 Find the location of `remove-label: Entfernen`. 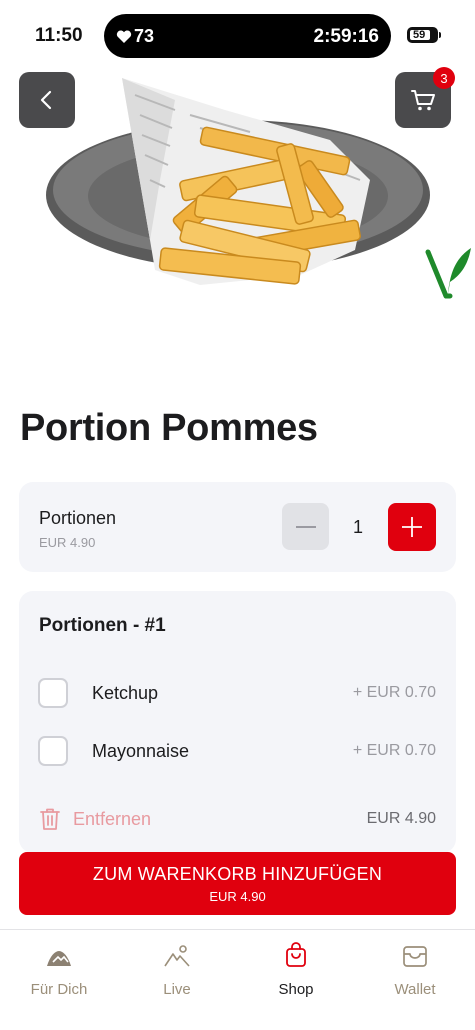

remove-label: Entfernen is located at coordinates (112, 818).